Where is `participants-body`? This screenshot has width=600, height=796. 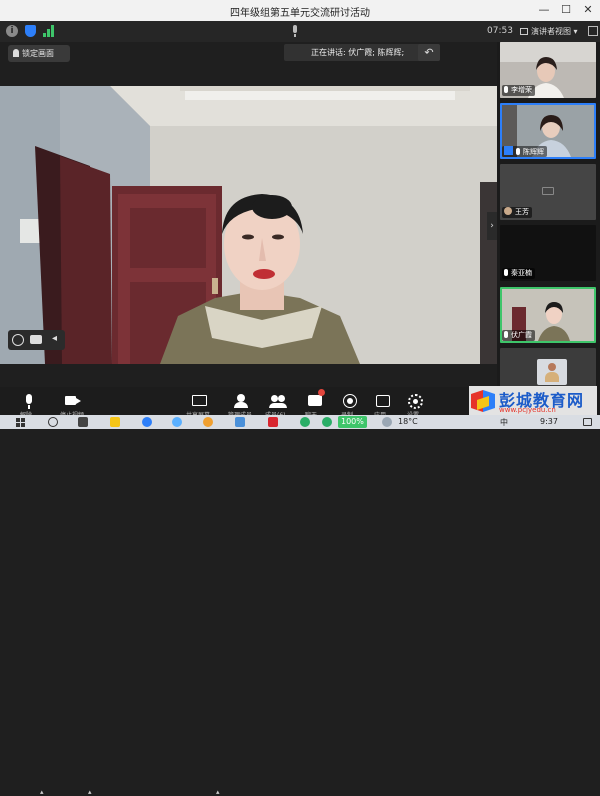
participants-body is located at coordinates (278, 405).